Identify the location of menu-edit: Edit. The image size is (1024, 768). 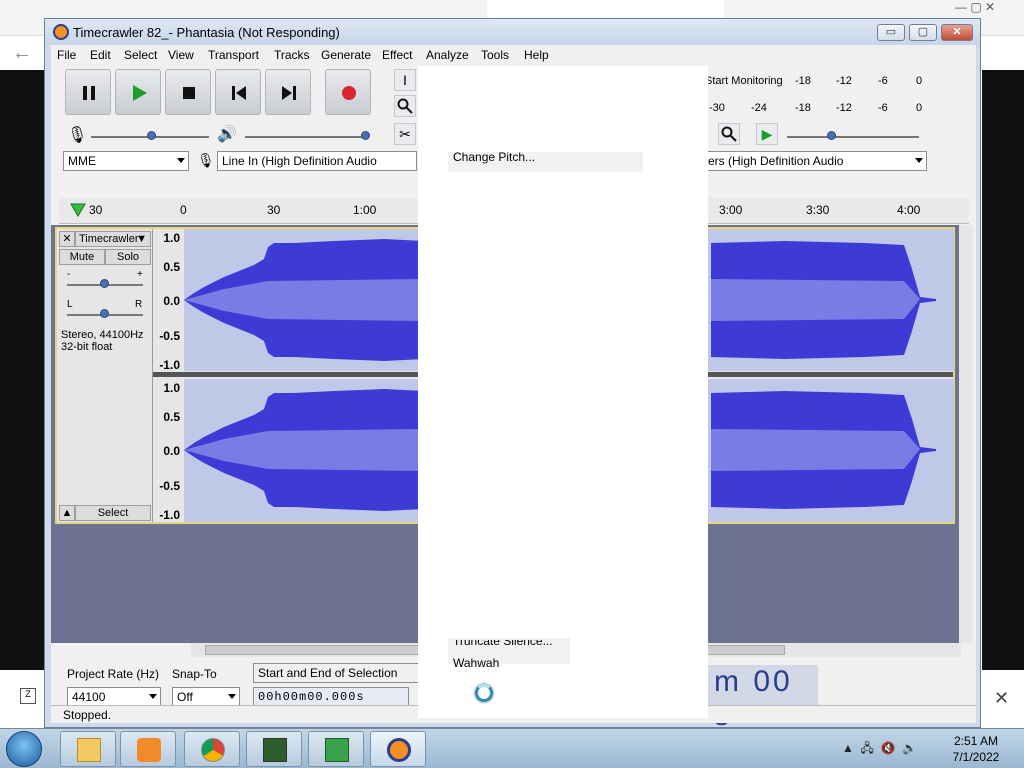
(100, 55).